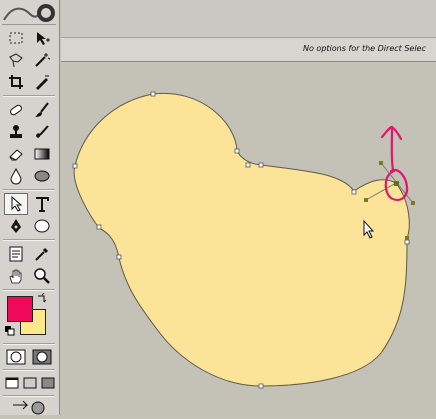  I want to click on screen-mode-full-icon, so click(48, 383).